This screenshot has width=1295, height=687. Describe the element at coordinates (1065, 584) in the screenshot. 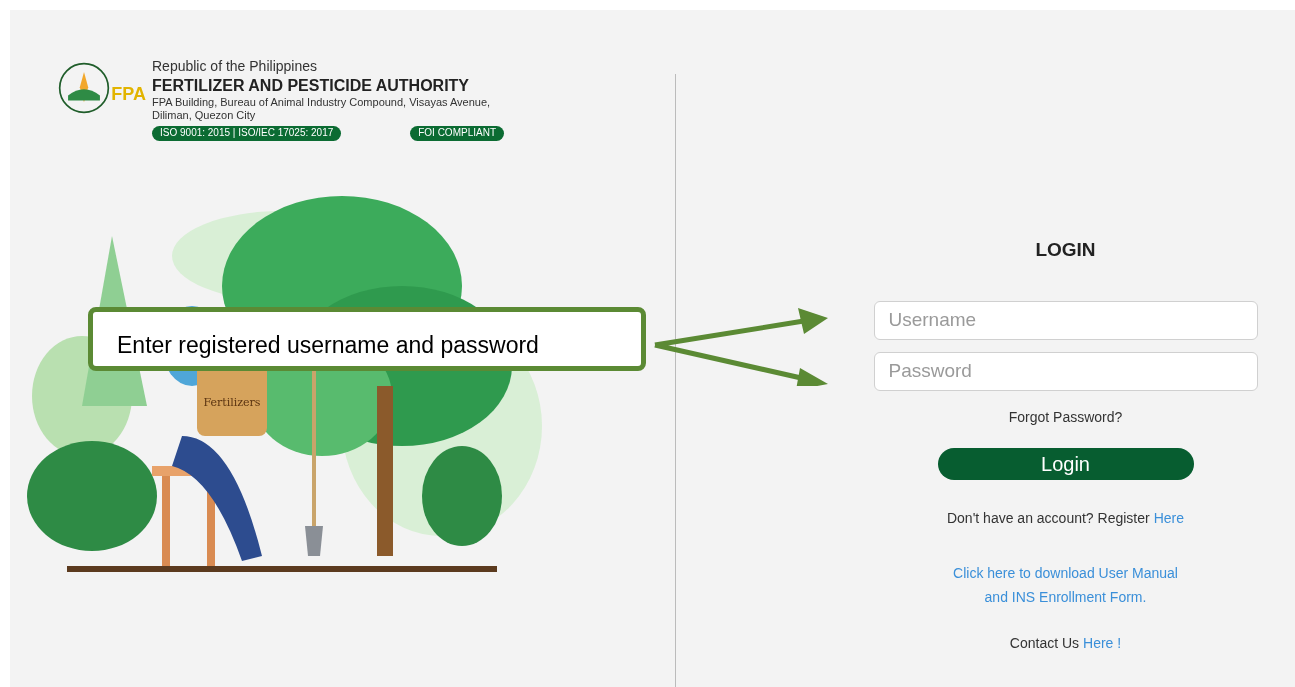

I see `download-manual-link: Click here to download User Manual and INS Enrollment Form.` at that location.